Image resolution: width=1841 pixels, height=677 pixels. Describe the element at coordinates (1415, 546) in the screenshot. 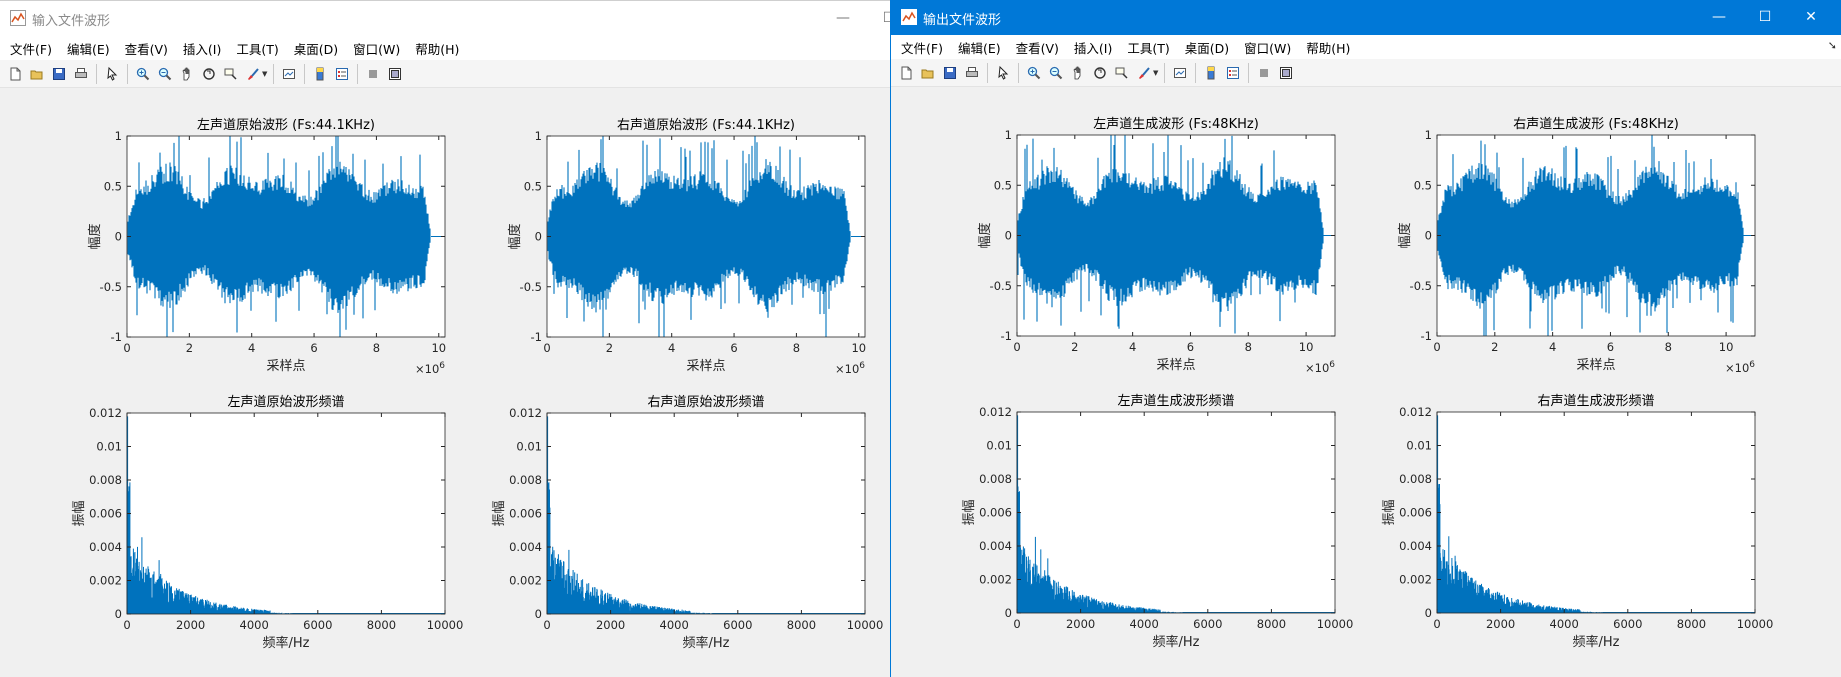

I see `y-tick-label: 0.004` at that location.